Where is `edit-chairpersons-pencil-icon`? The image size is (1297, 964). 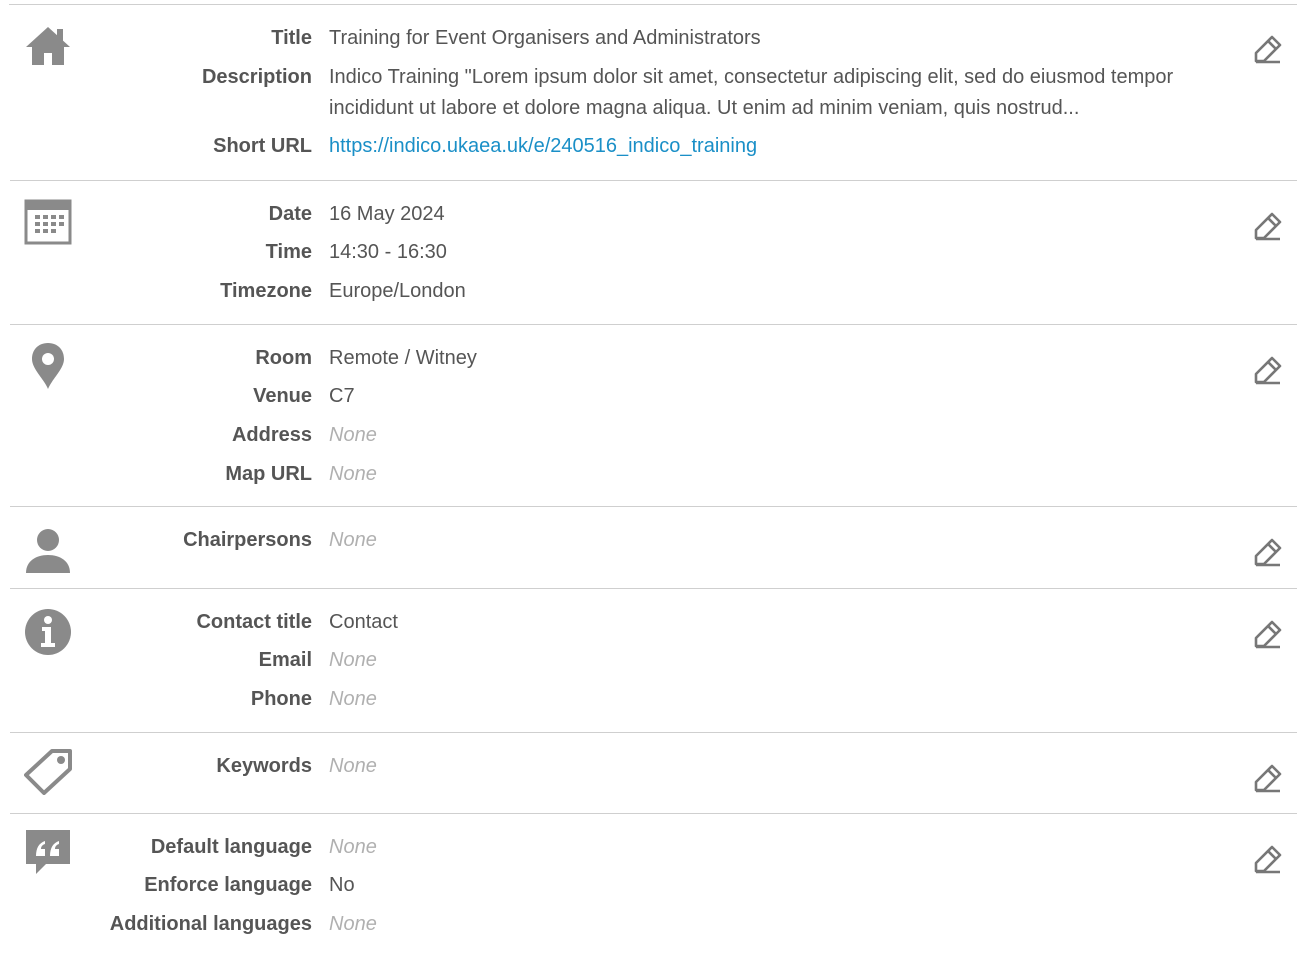
edit-chairpersons-pencil-icon is located at coordinates (1268, 552).